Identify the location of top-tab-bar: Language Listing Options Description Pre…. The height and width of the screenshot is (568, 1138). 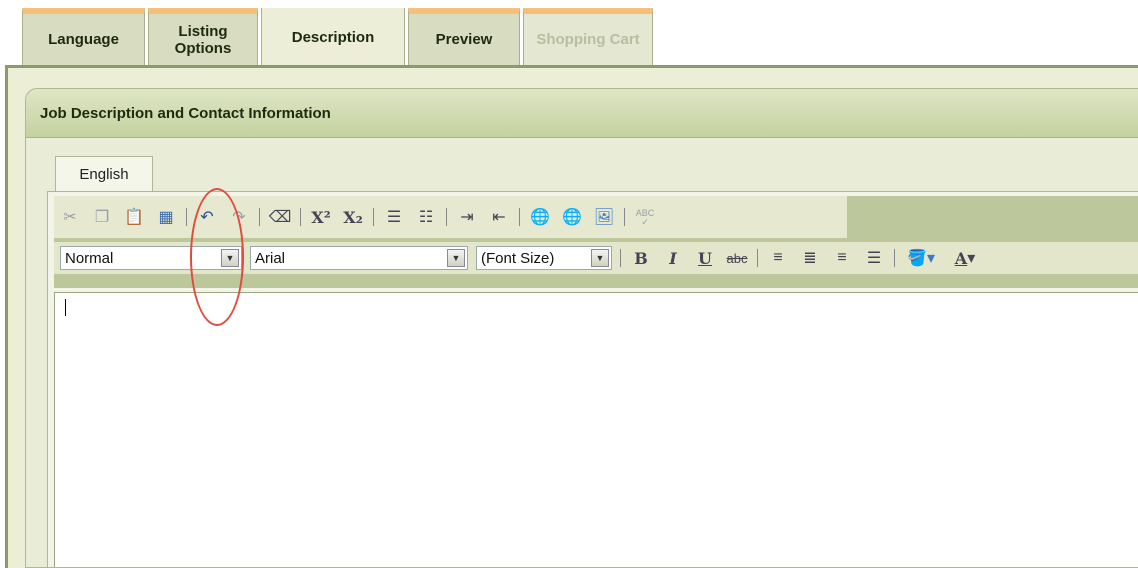
(339, 37).